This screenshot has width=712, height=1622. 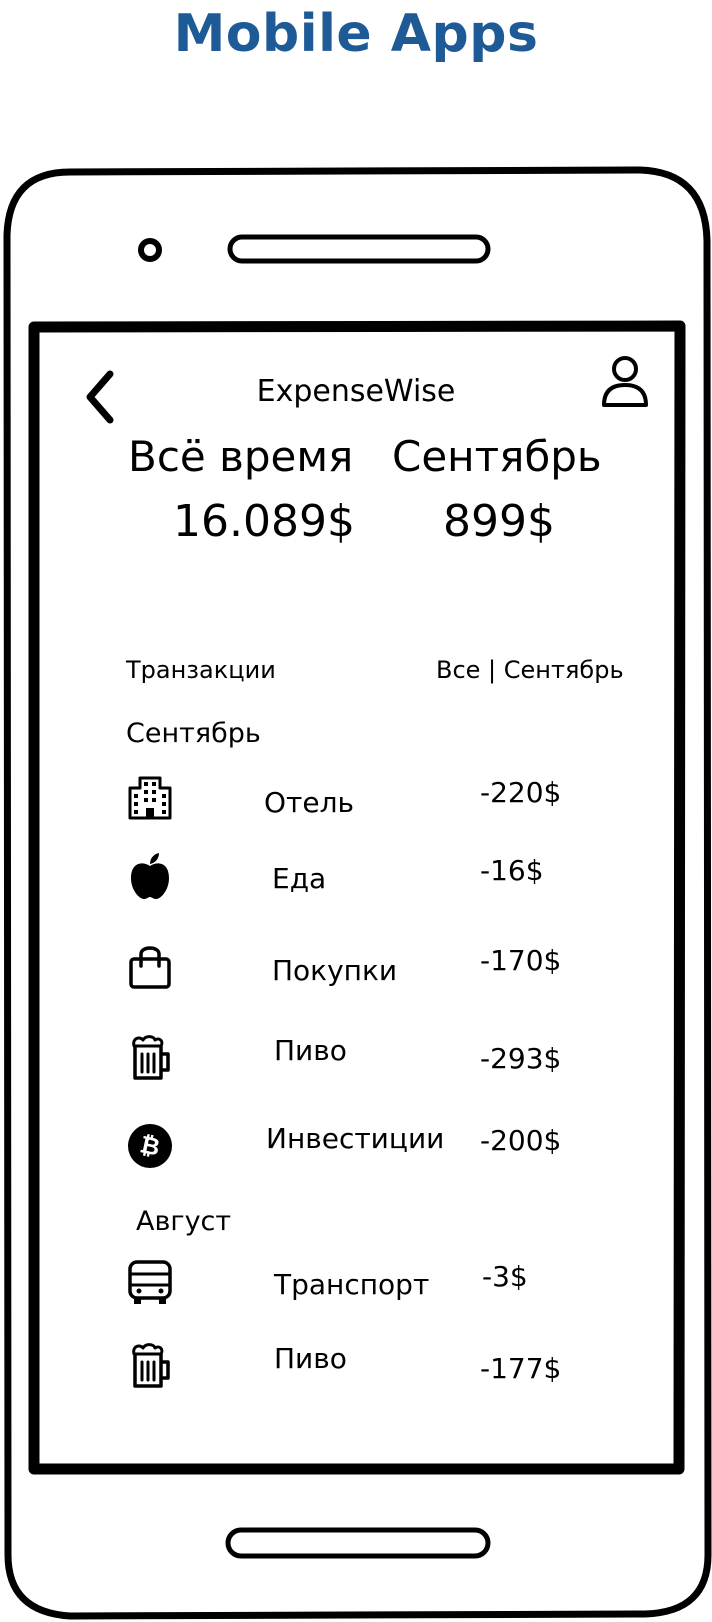 I want to click on transaction-row: Пиво -177$, so click(x=380, y=1368).